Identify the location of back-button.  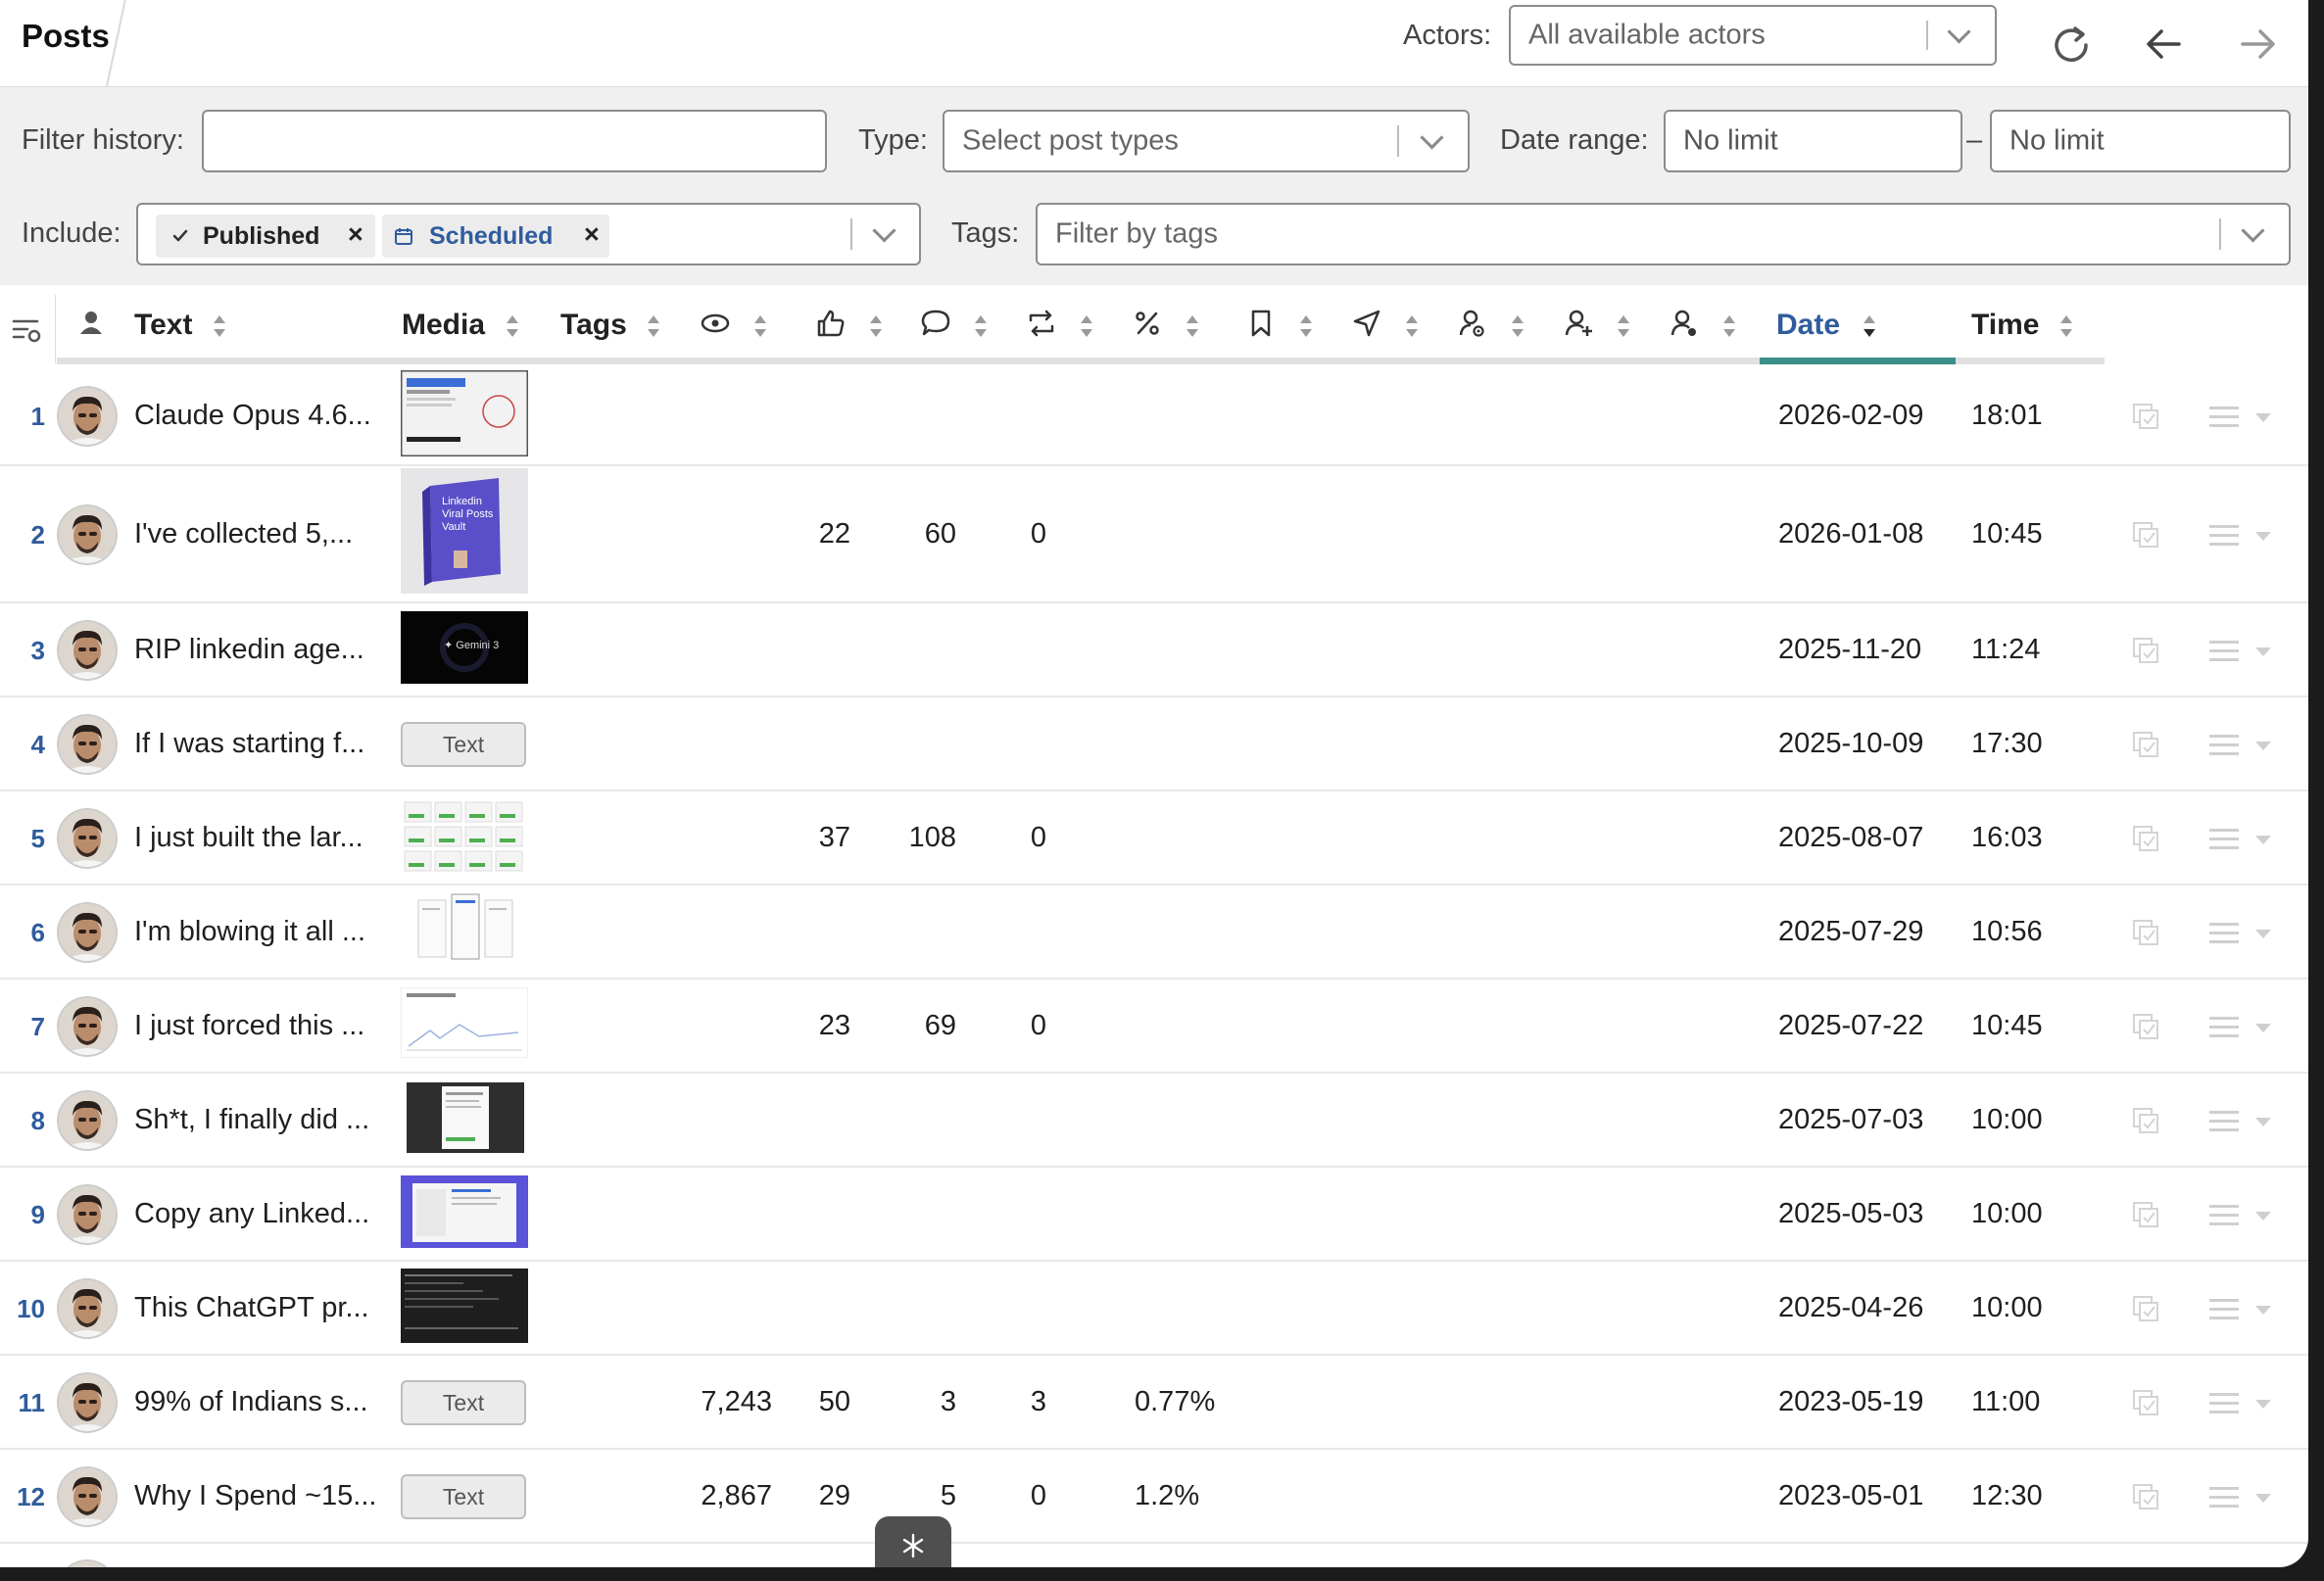
(2164, 44).